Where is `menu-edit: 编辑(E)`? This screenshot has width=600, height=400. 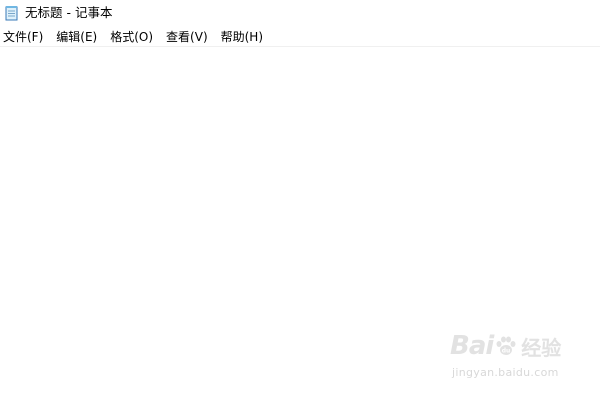 menu-edit: 编辑(E) is located at coordinates (77, 37).